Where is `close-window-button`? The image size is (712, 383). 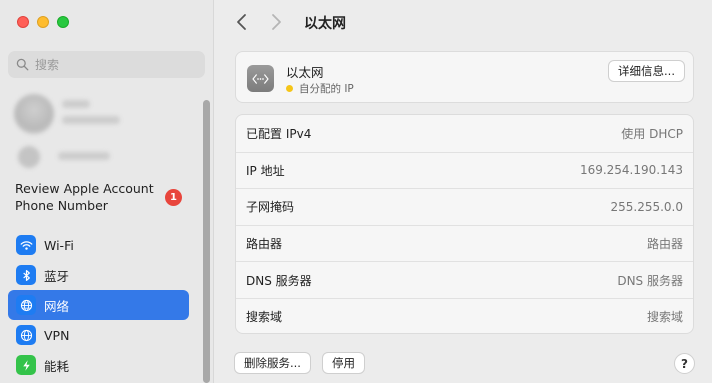 close-window-button is located at coordinates (23, 22).